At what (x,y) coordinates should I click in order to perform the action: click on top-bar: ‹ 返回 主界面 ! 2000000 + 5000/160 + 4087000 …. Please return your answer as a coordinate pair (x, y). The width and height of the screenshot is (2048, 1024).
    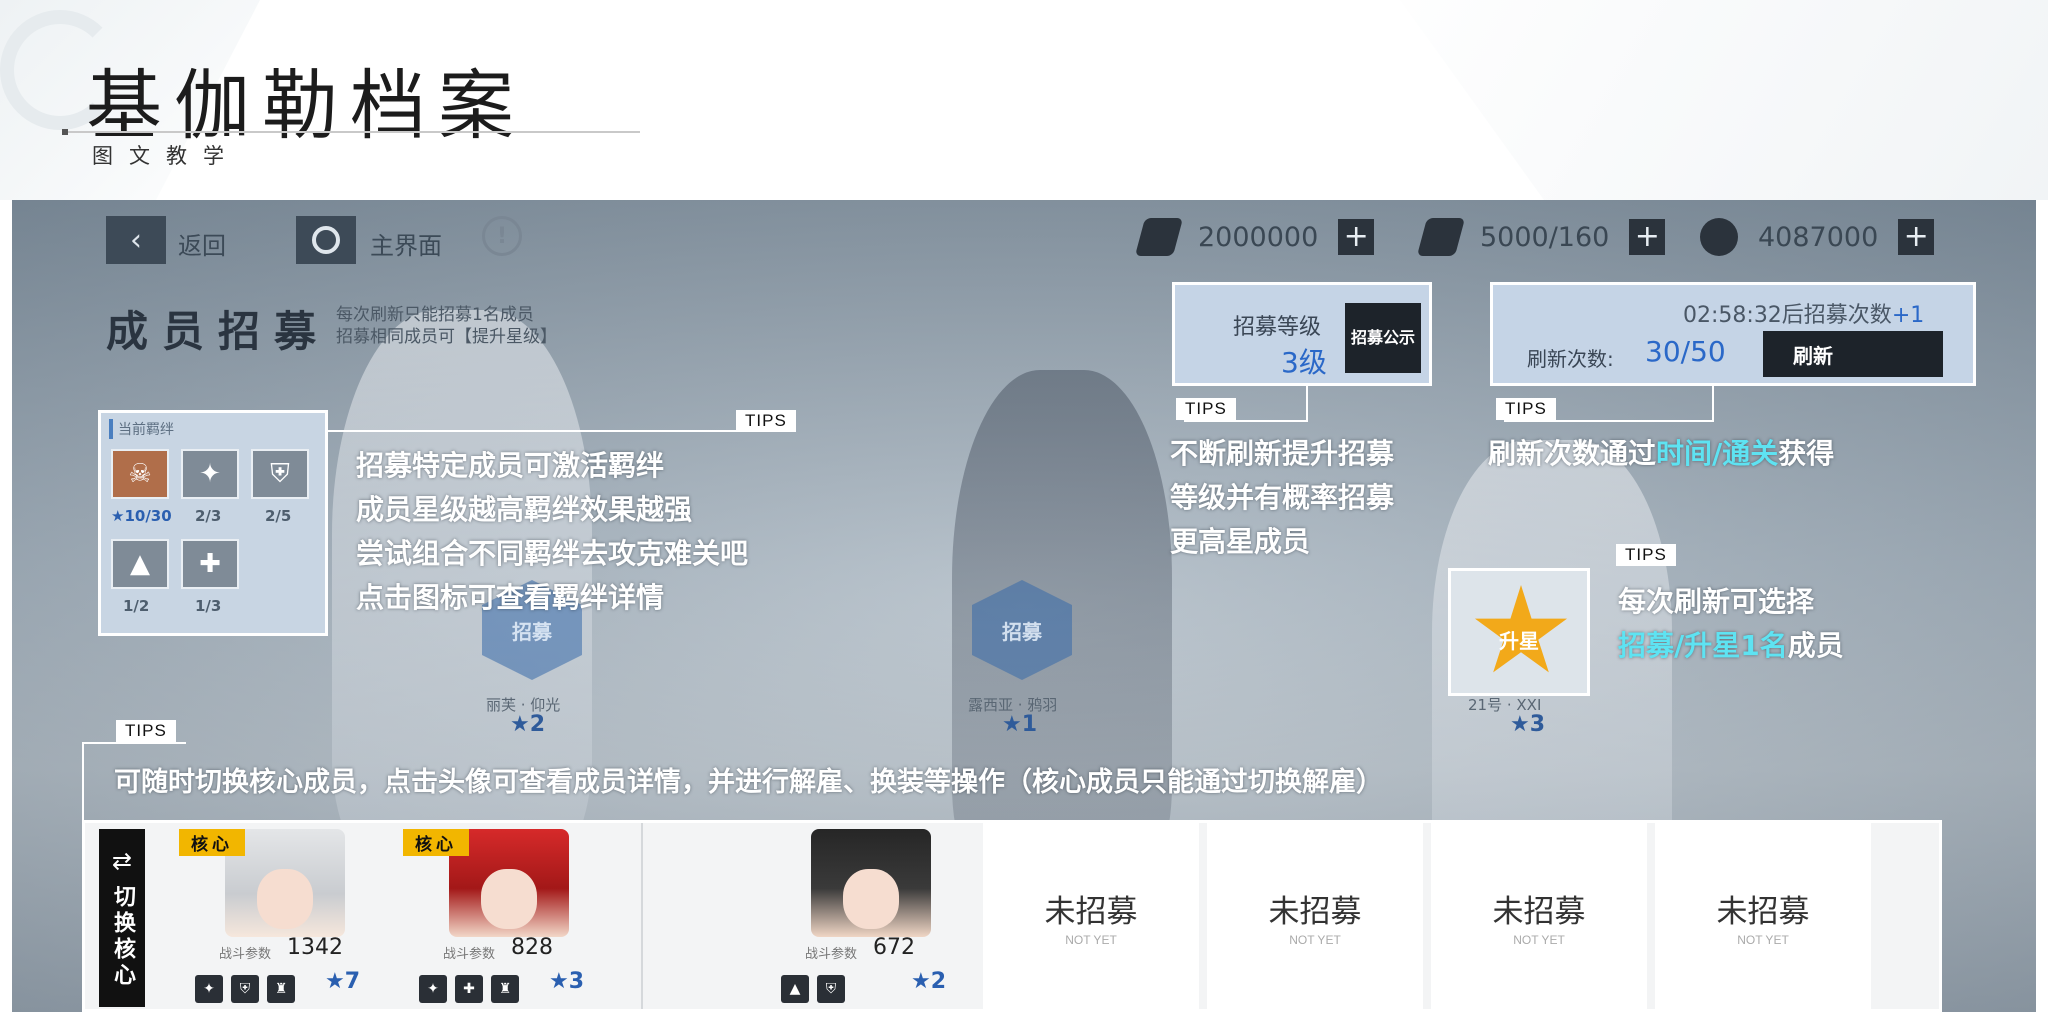
    Looking at the image, I should click on (1024, 240).